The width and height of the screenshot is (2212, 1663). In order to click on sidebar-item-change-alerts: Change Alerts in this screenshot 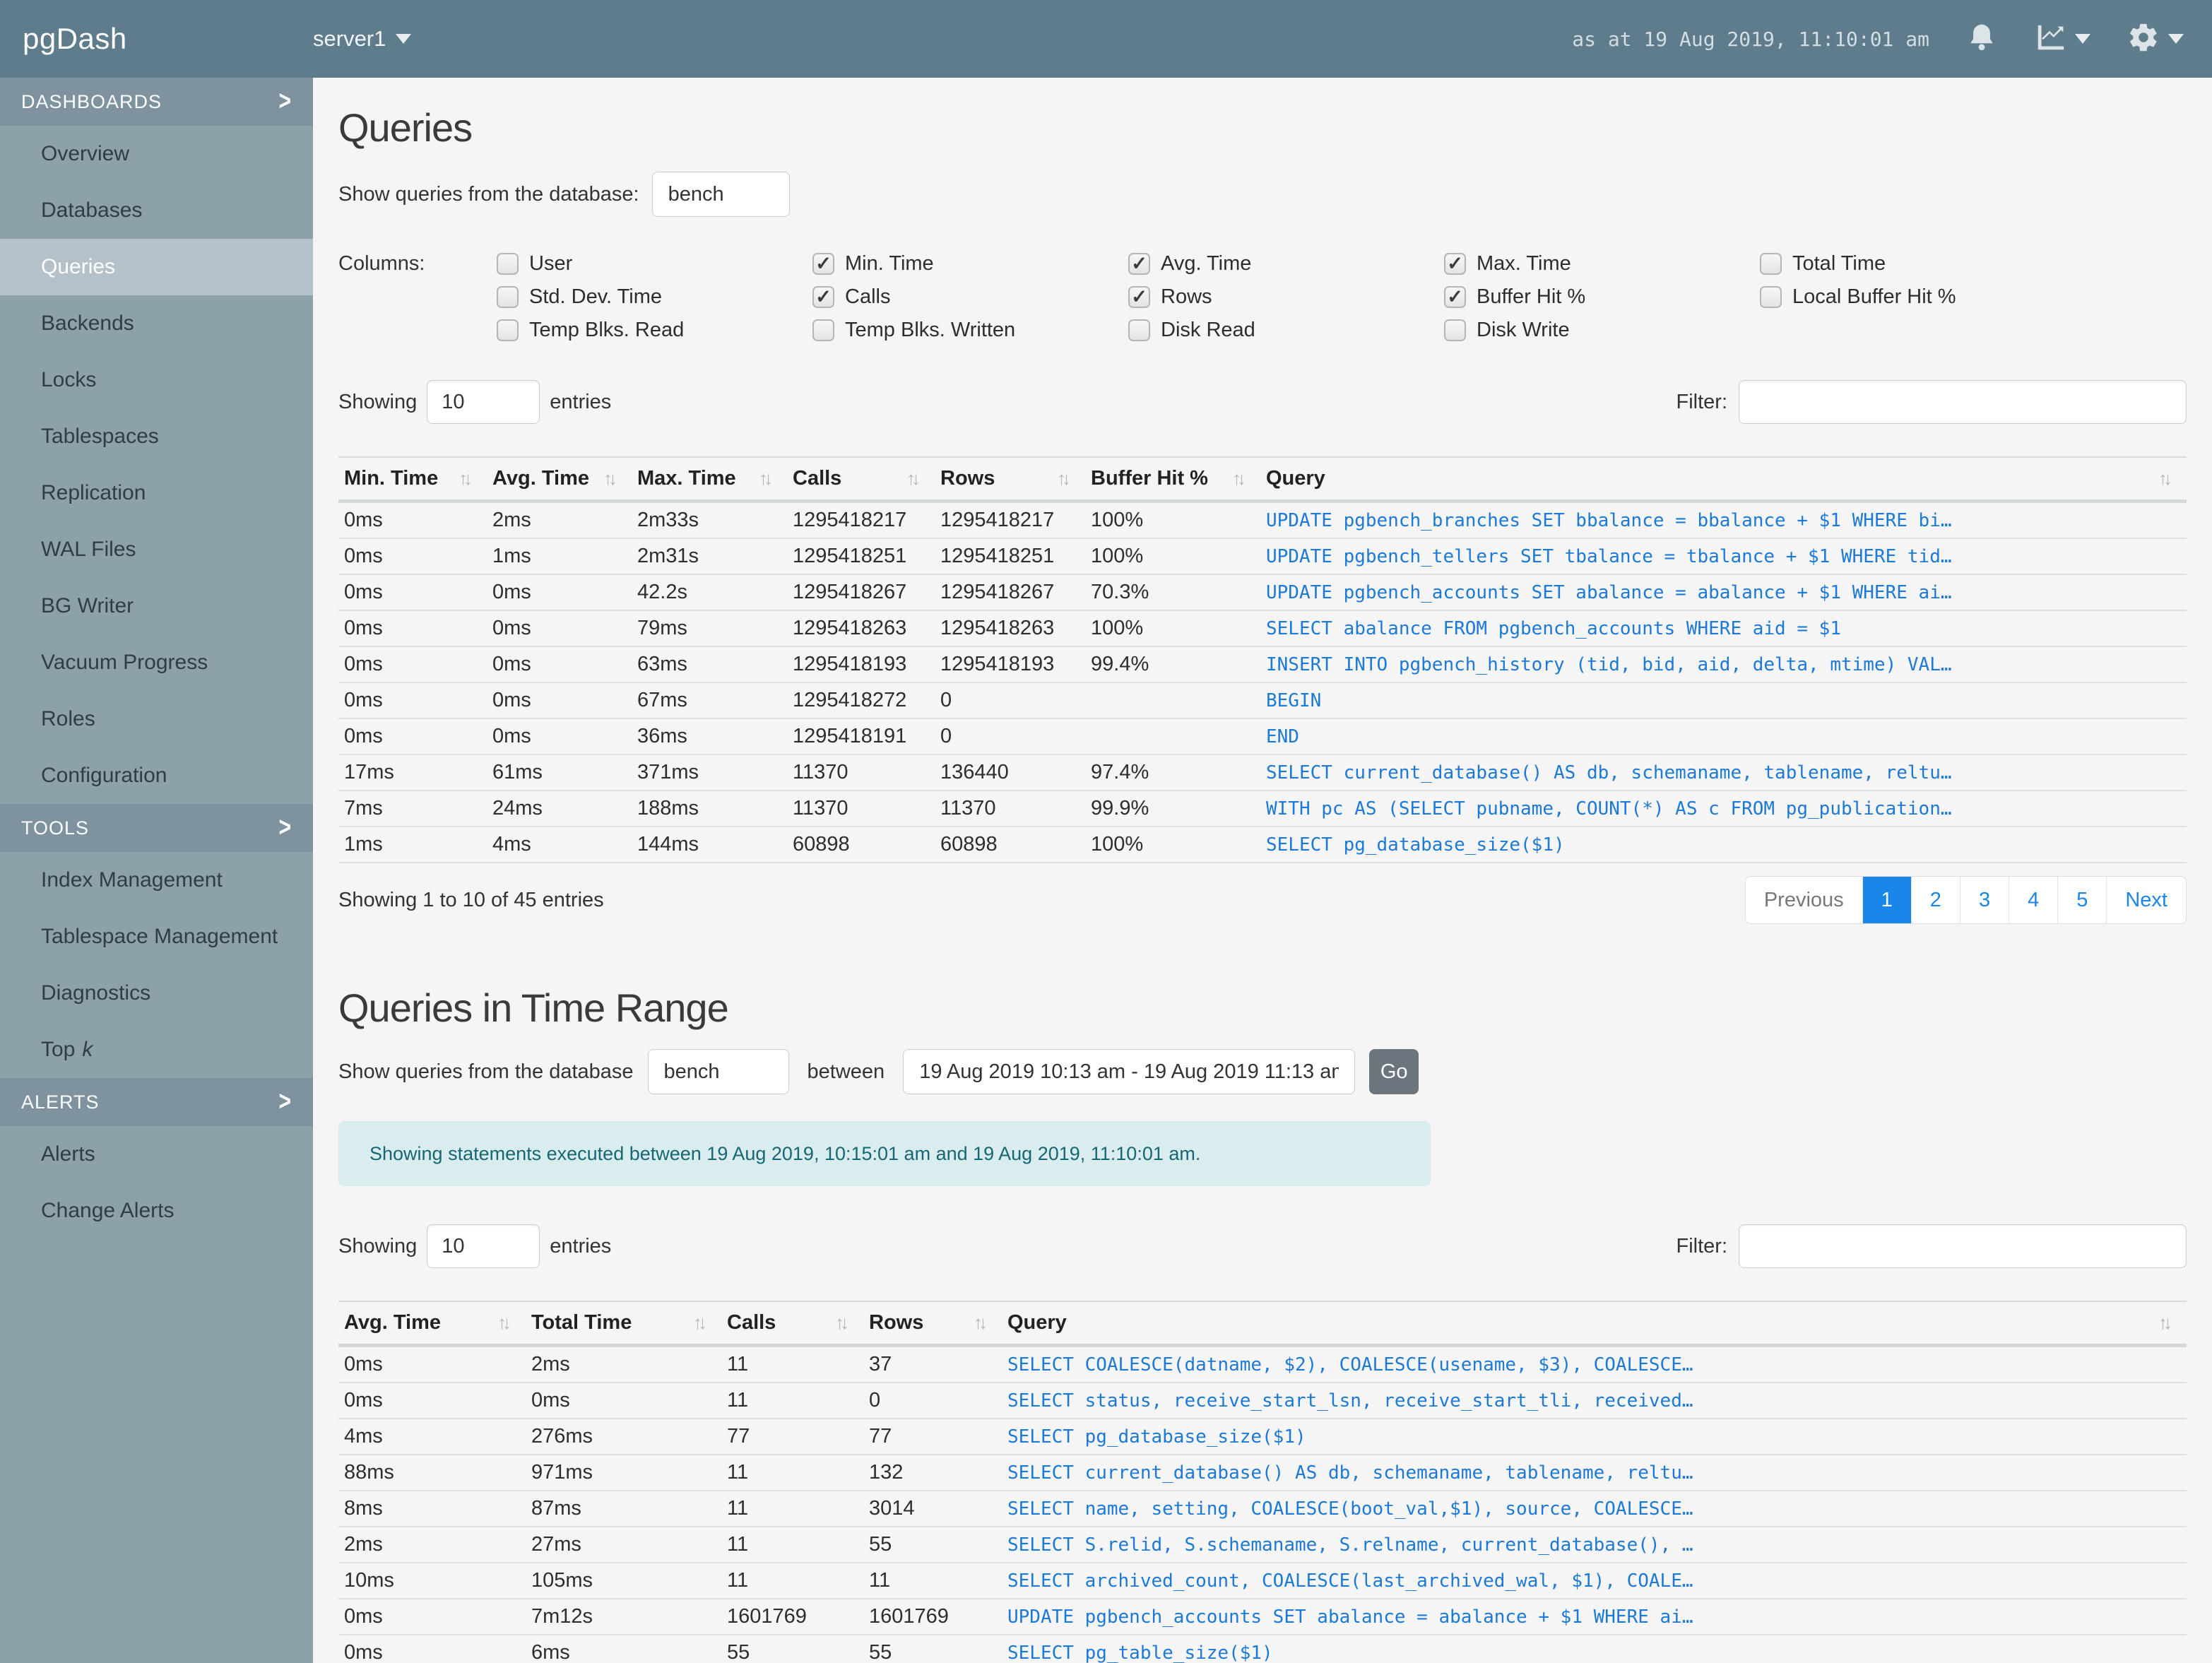, I will do `click(156, 1211)`.